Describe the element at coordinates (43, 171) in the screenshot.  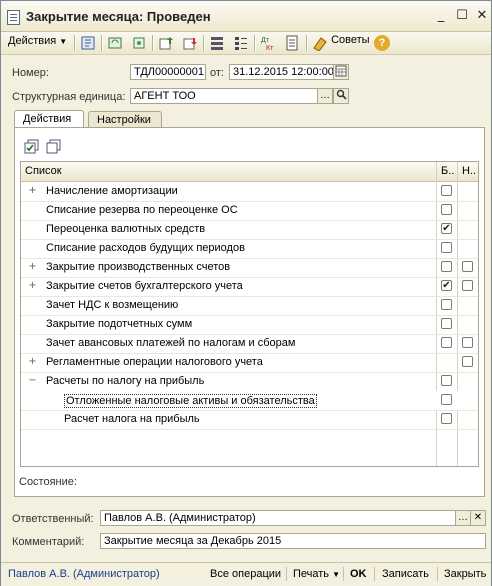
I see `column-header-list: Список` at that location.